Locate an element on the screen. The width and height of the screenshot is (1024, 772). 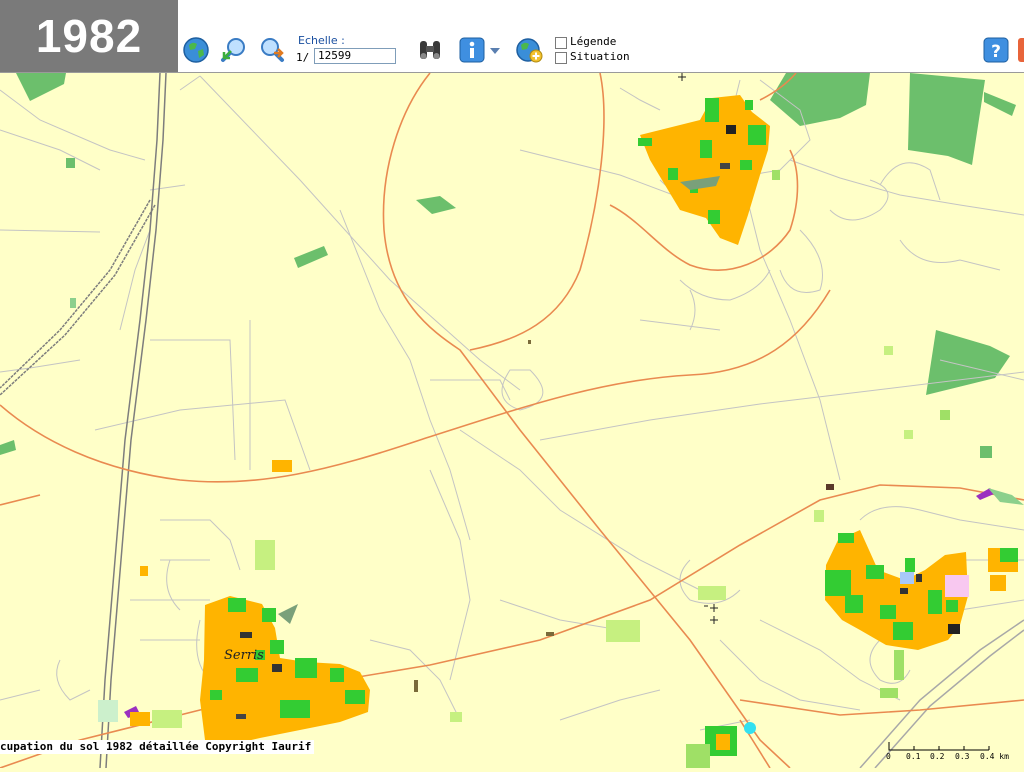
scale-tick-0: 0 is located at coordinates (888, 756).